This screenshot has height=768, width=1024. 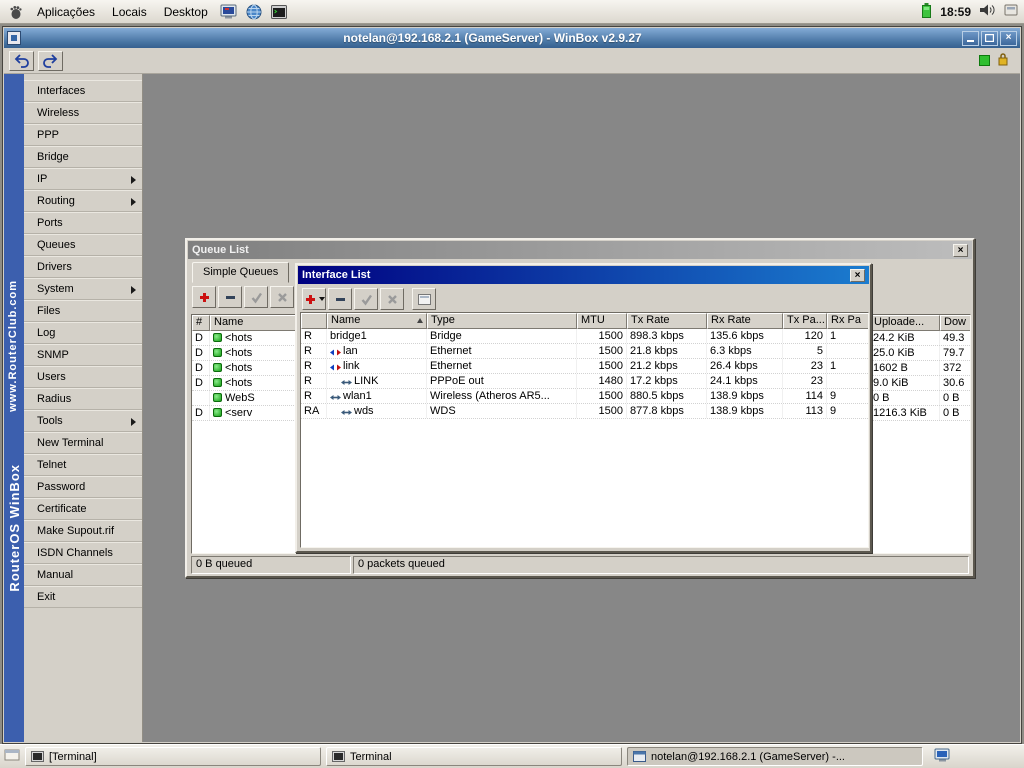 I want to click on menu-applications: Aplicações, so click(x=66, y=12).